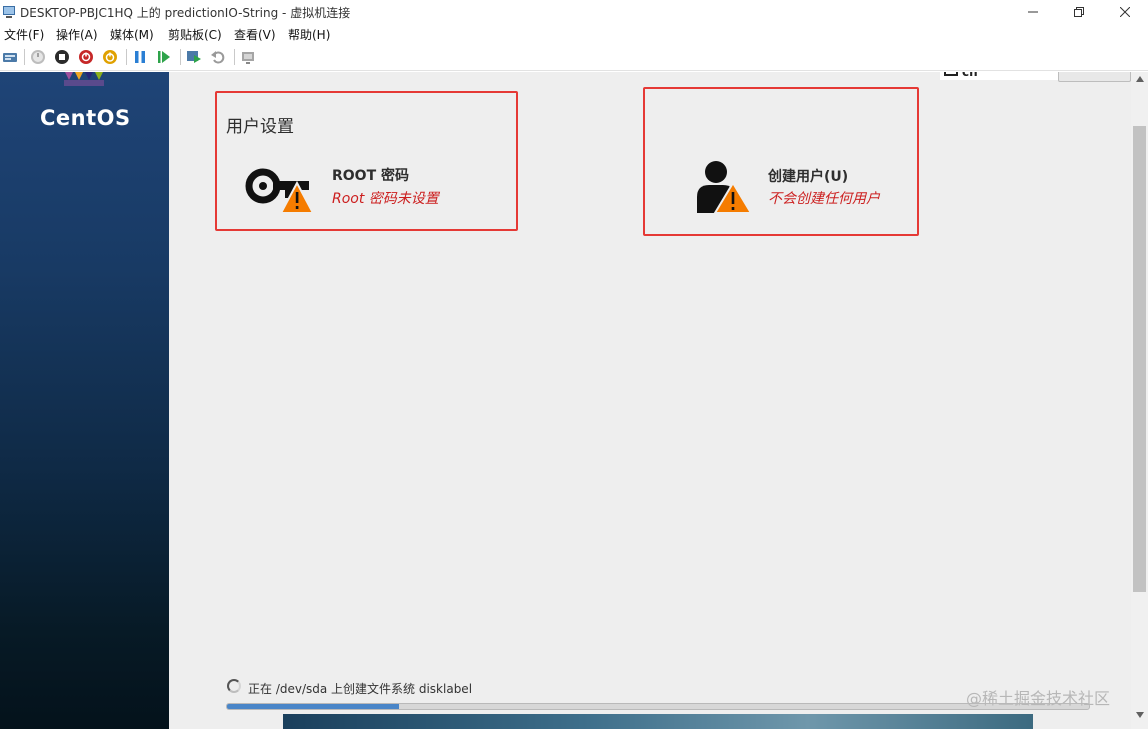  I want to click on menu-help: 帮助(H), so click(309, 34).